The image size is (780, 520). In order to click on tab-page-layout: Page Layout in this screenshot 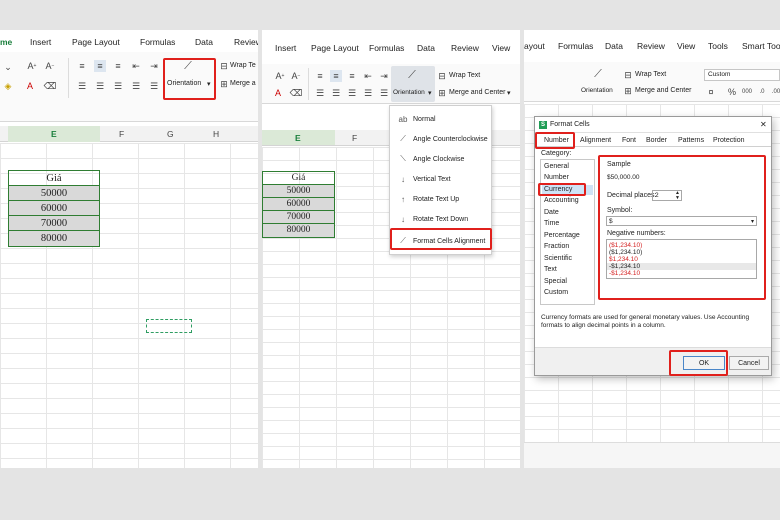, I will do `click(96, 42)`.